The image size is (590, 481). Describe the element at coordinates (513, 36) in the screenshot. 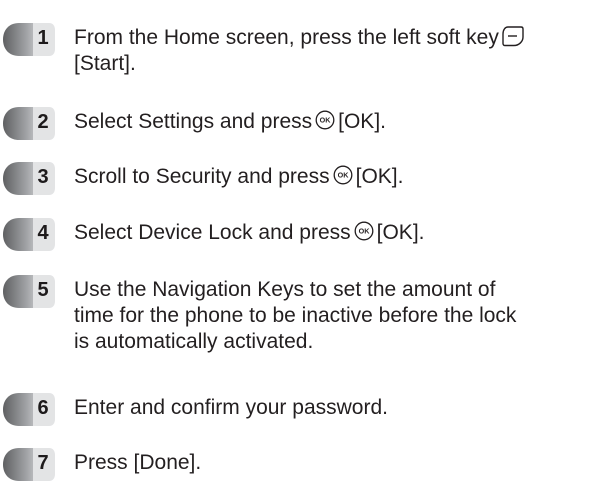

I see `left-soft-key-icon` at that location.